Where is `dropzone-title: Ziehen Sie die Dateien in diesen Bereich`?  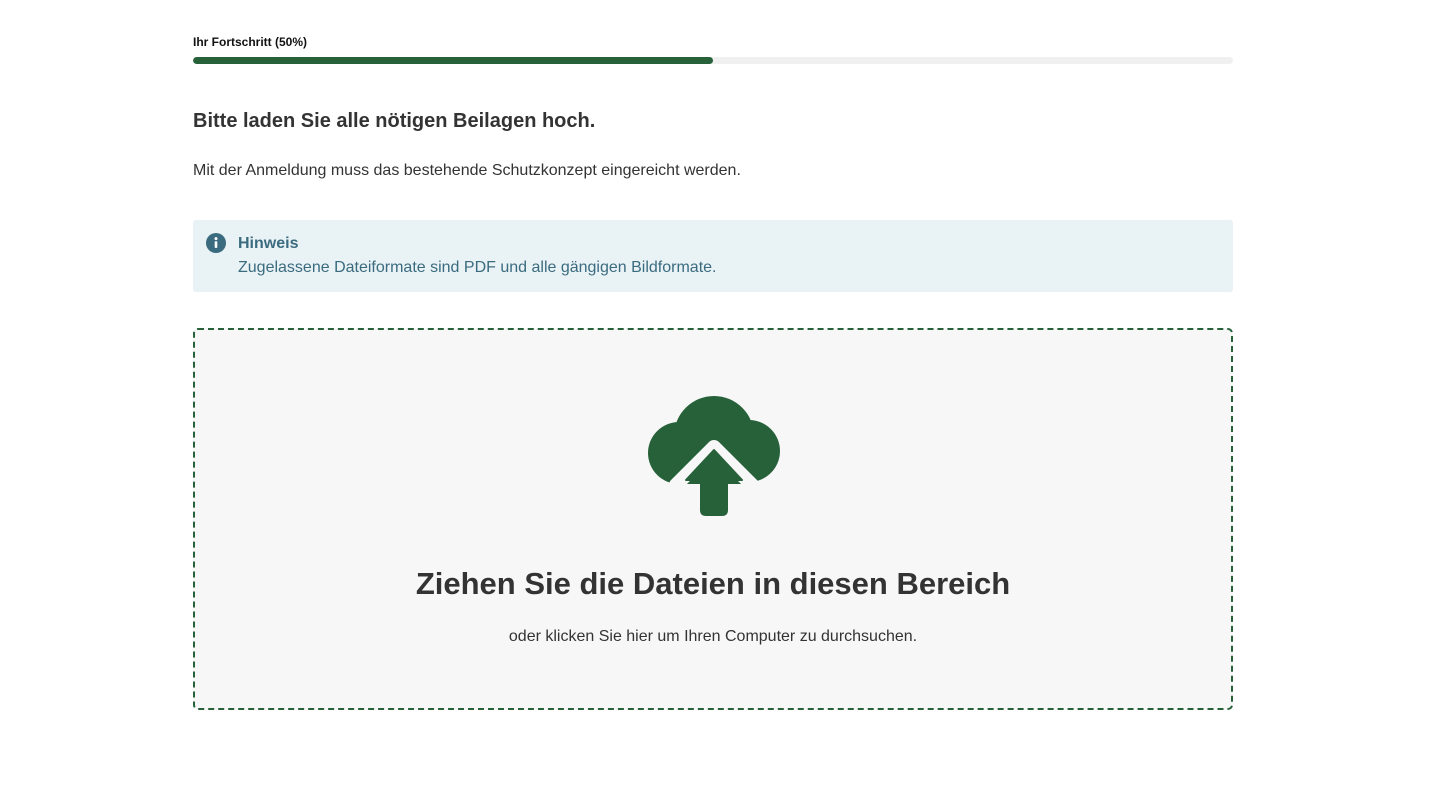
dropzone-title: Ziehen Sie die Dateien in diesen Bereich is located at coordinates (713, 583).